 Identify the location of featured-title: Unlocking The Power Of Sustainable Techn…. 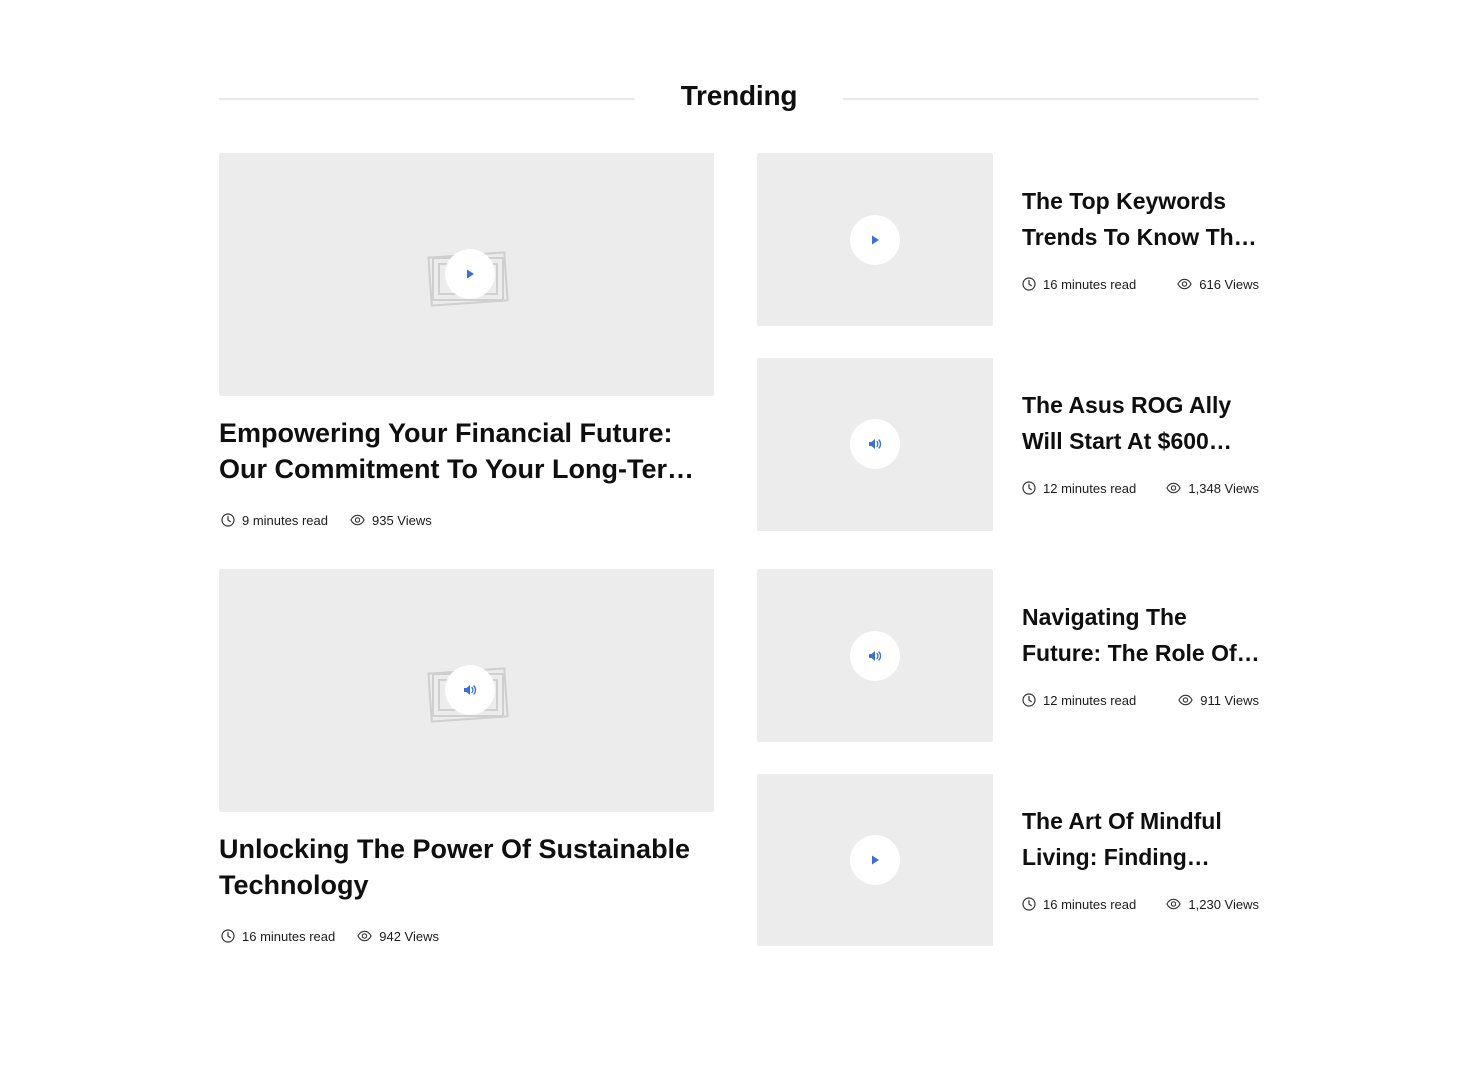
(466, 867).